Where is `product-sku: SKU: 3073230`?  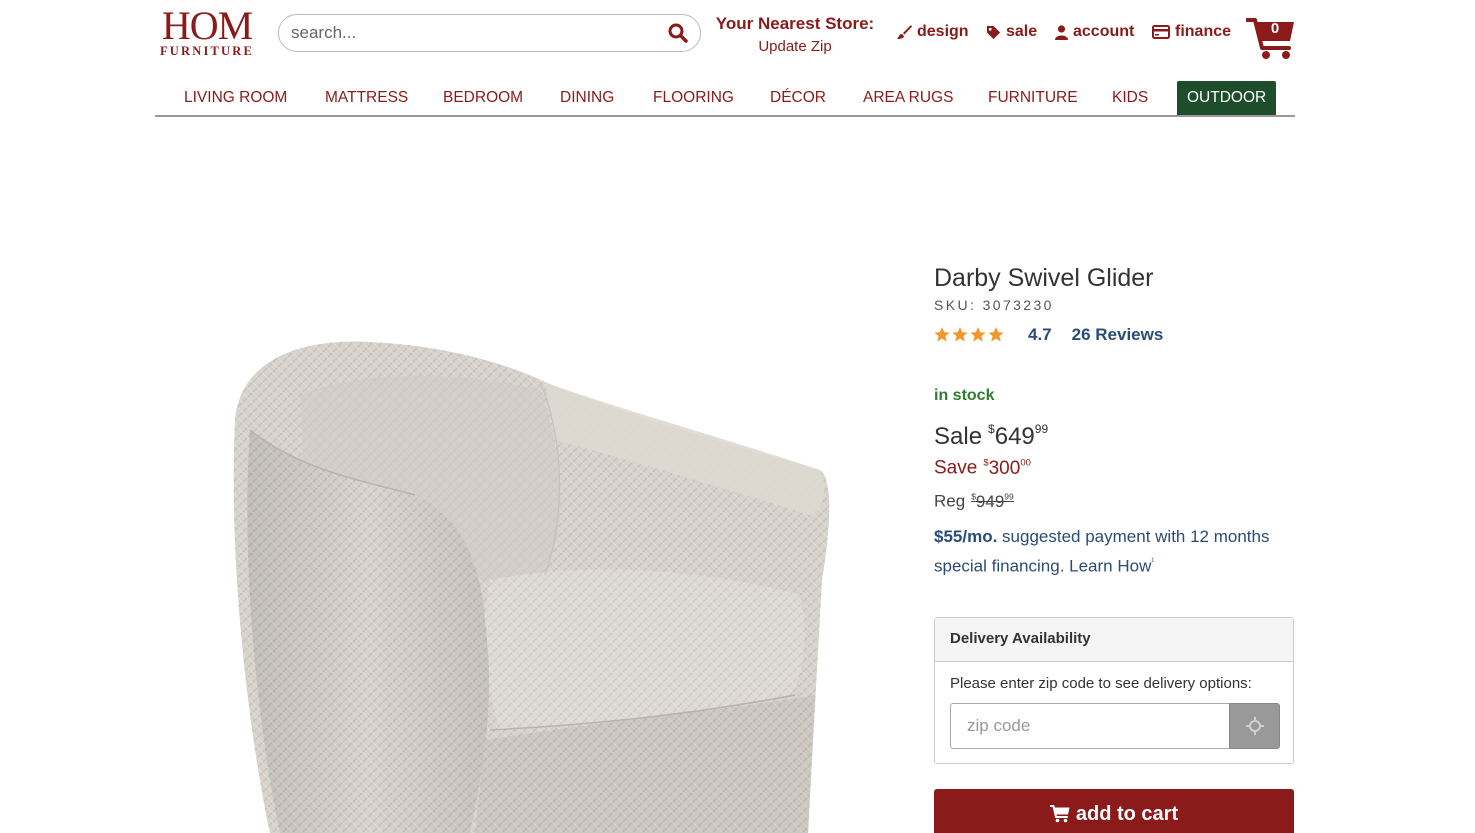 product-sku: SKU: 3073230 is located at coordinates (994, 305).